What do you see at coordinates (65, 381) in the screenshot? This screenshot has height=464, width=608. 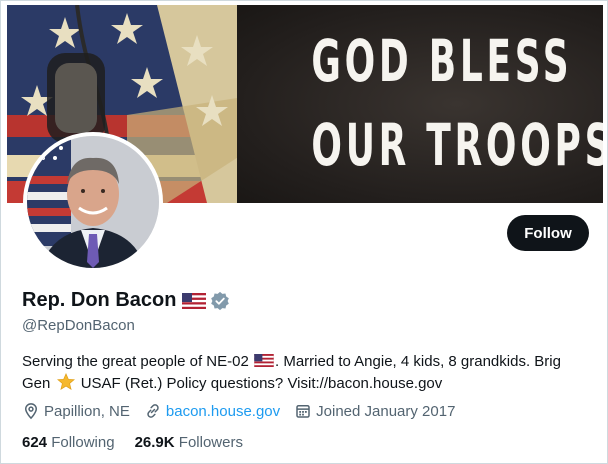 I see `star-icon` at bounding box center [65, 381].